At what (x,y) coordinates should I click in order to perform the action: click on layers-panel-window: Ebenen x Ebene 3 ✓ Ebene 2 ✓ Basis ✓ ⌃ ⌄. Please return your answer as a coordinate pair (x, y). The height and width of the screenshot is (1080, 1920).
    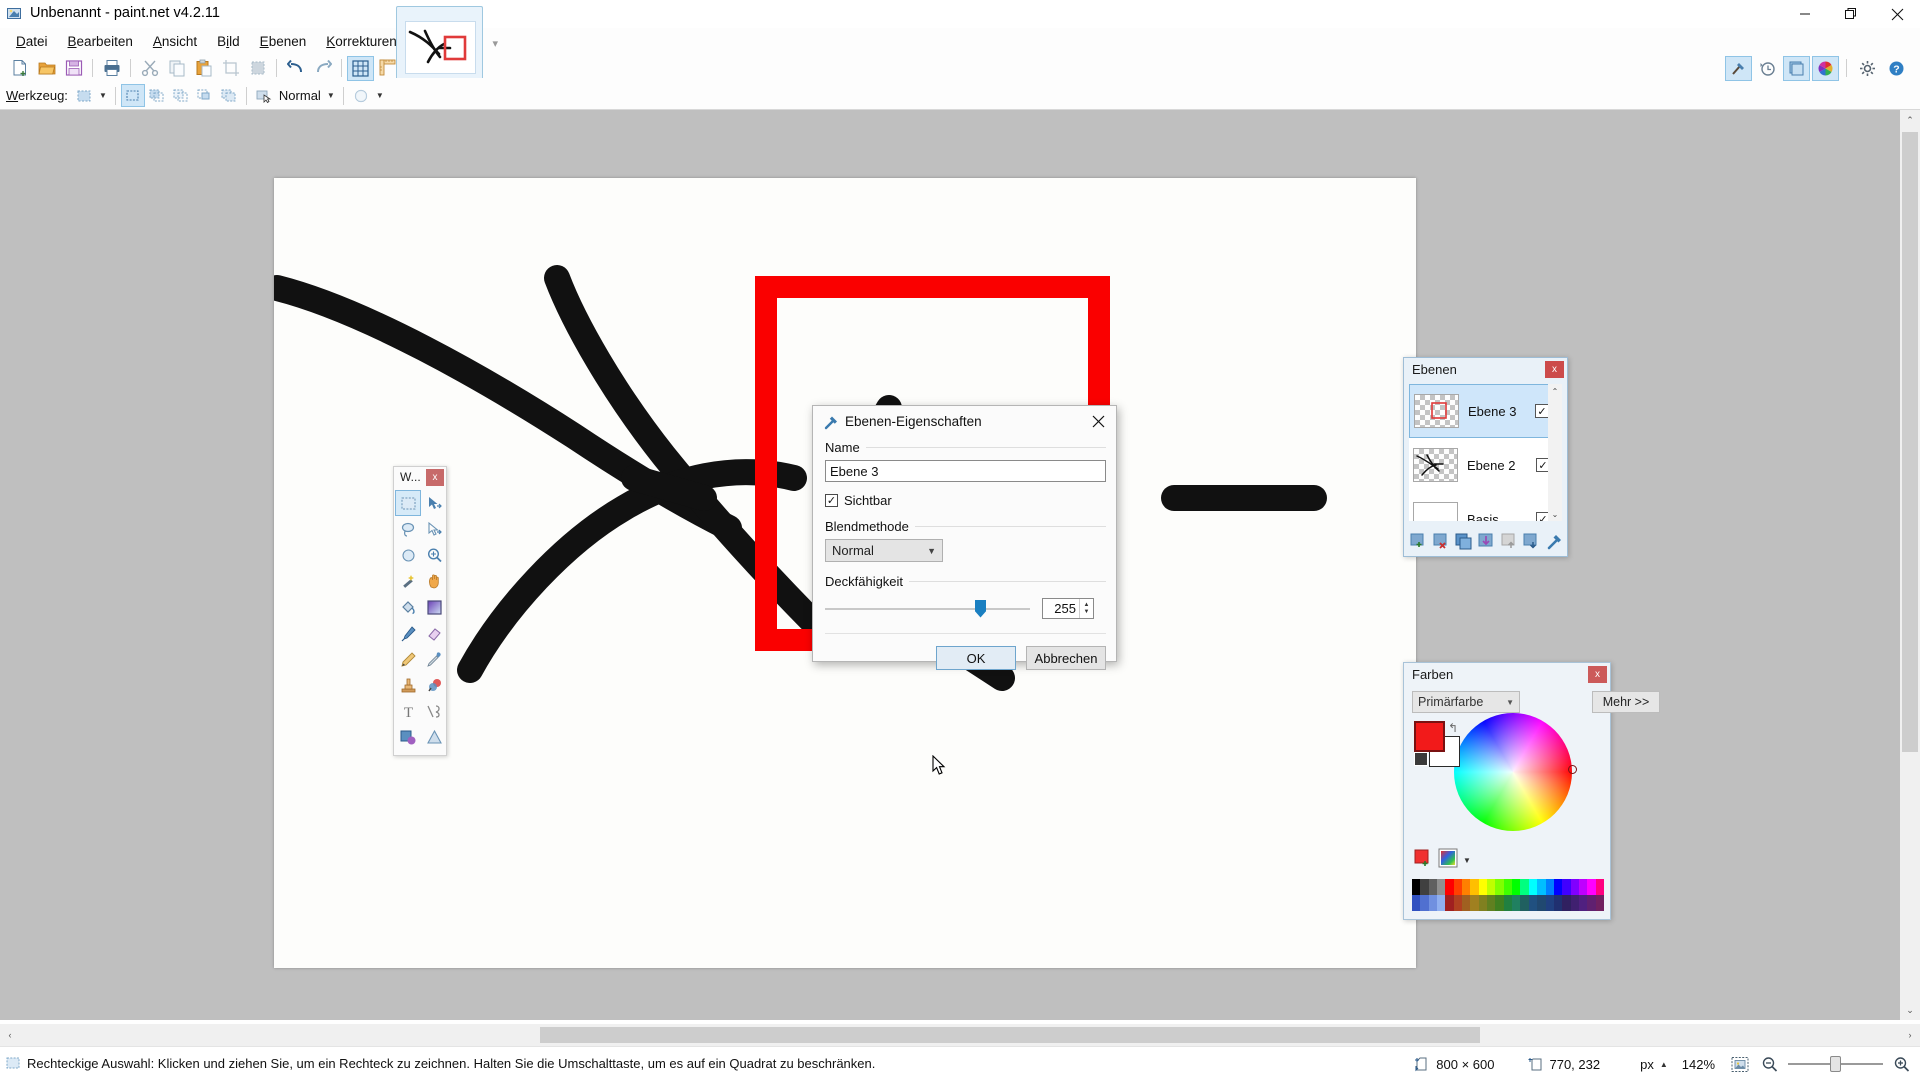
    Looking at the image, I should click on (1485, 457).